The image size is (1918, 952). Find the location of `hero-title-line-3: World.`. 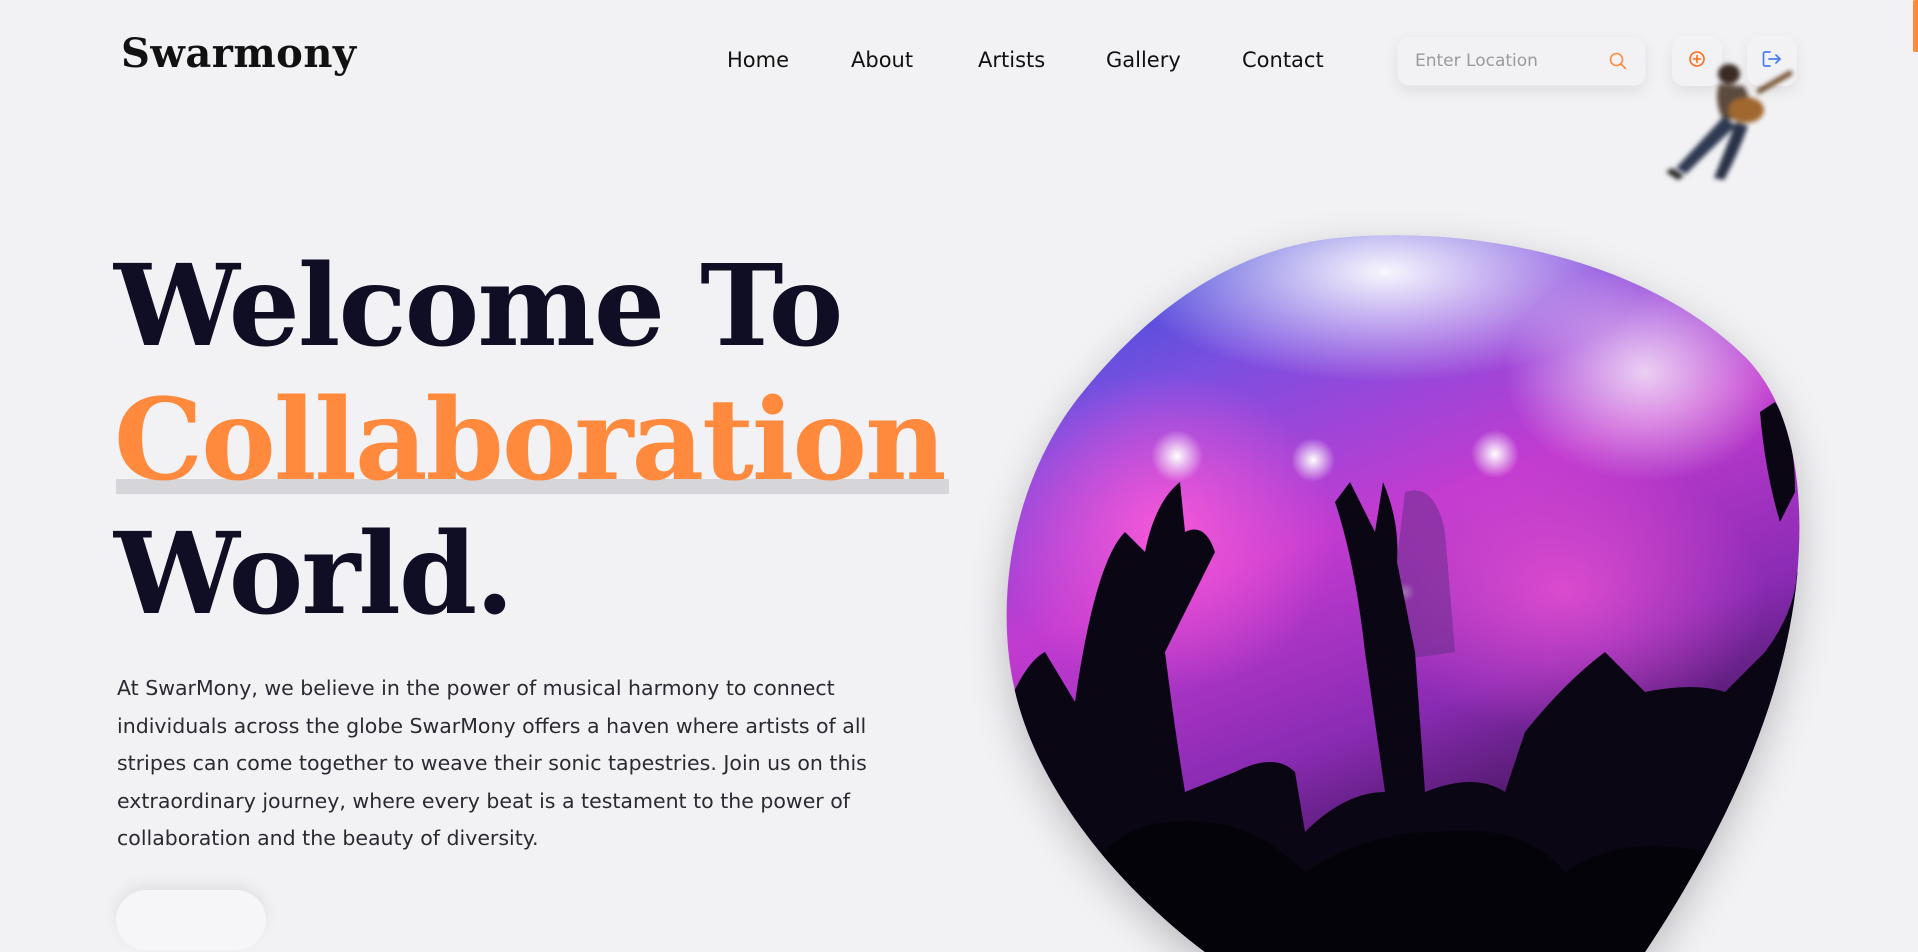

hero-title-line-3: World. is located at coordinates (314, 574).